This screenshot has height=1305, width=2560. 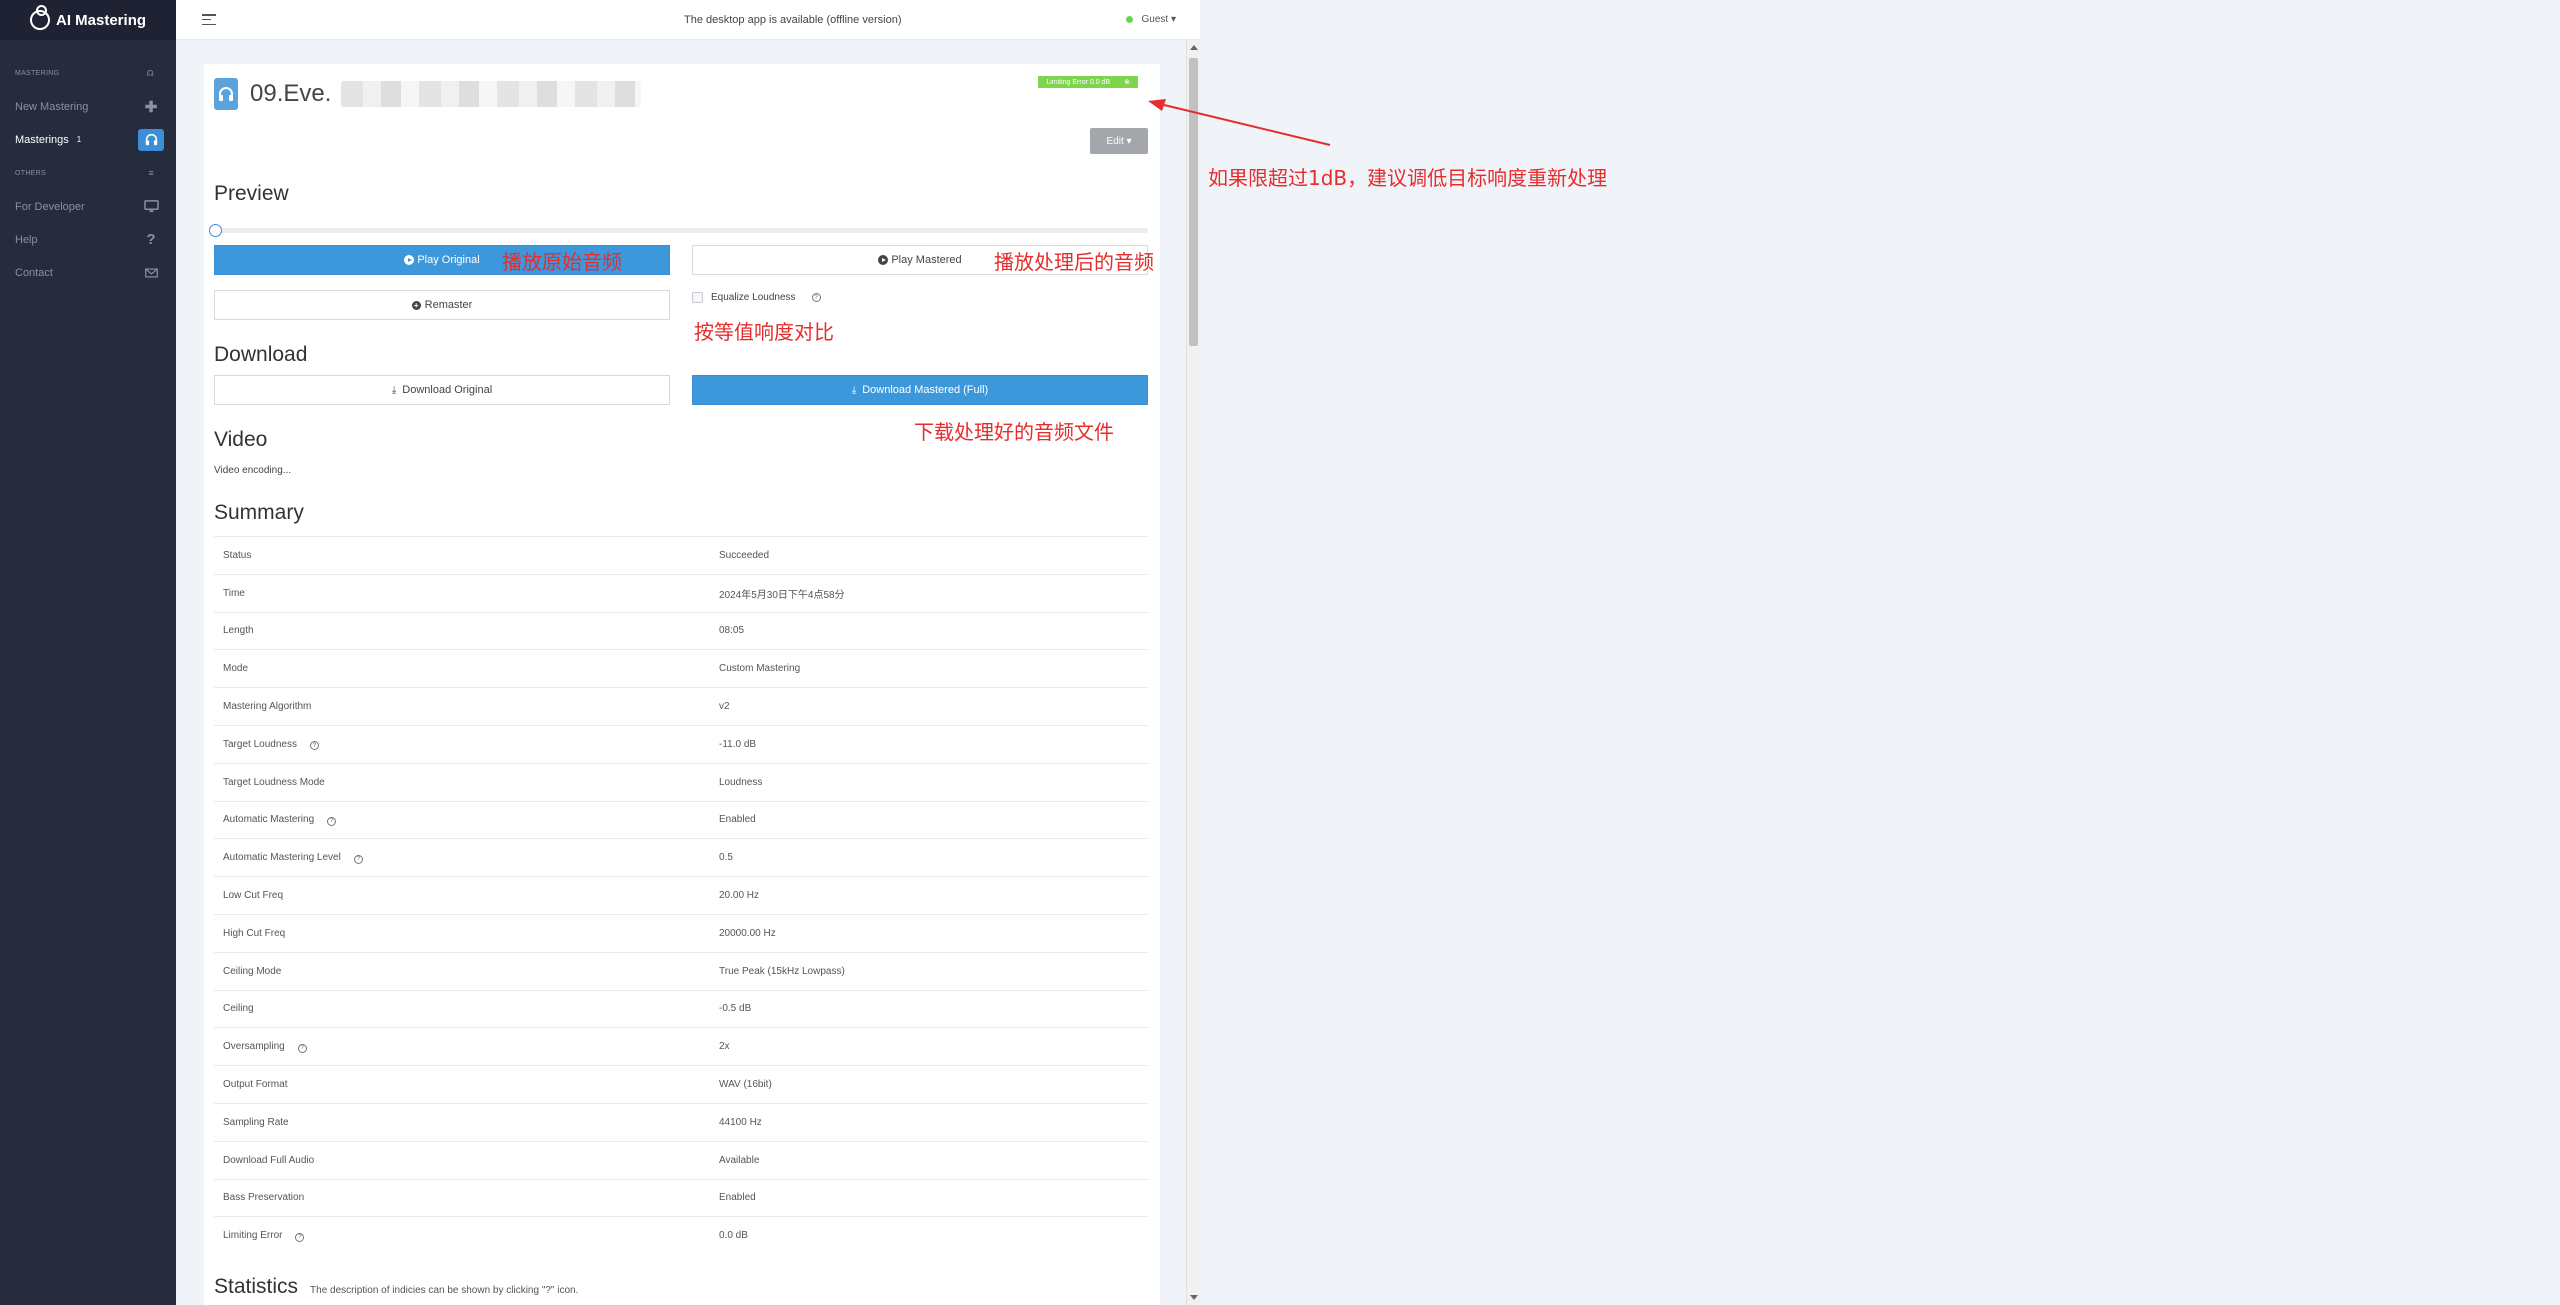 What do you see at coordinates (733, 1236) in the screenshot?
I see `summary-value: 0.0 dB` at bounding box center [733, 1236].